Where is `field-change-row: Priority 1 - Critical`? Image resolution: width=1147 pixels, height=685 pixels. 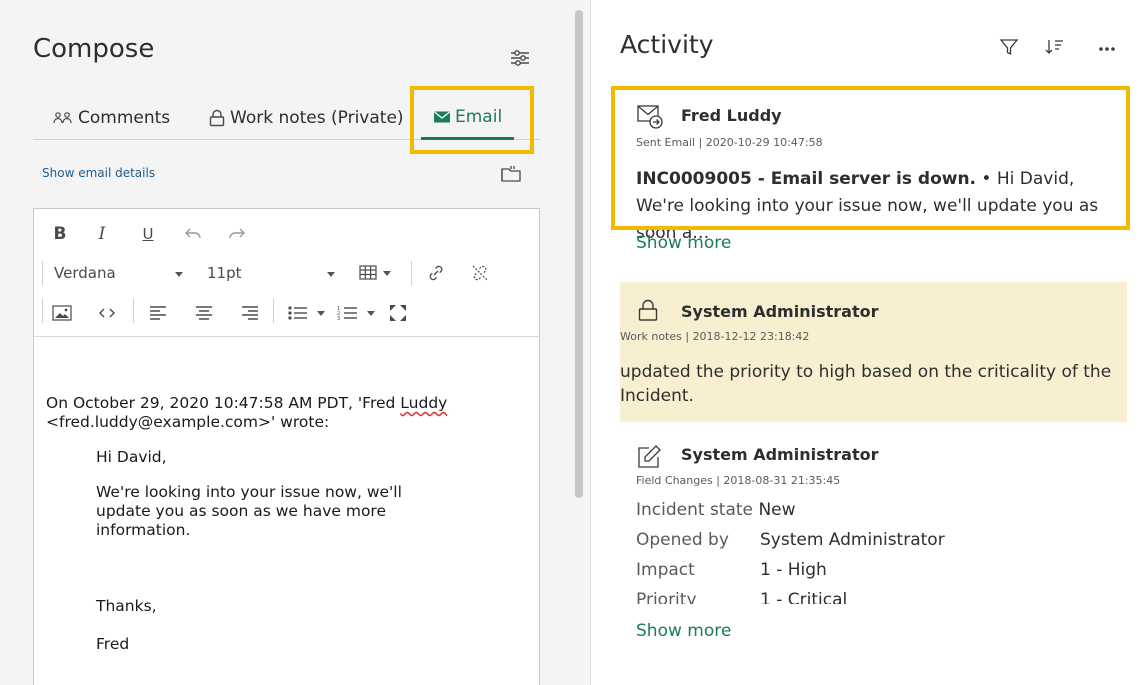
field-change-row: Priority 1 - Critical is located at coordinates (741, 597).